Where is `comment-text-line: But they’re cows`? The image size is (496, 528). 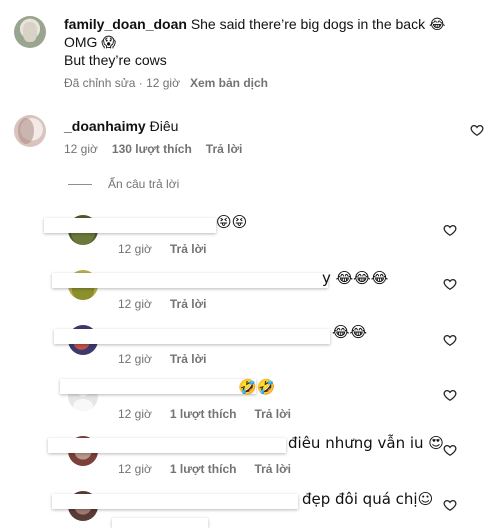 comment-text-line: But they’re cows is located at coordinates (115, 60).